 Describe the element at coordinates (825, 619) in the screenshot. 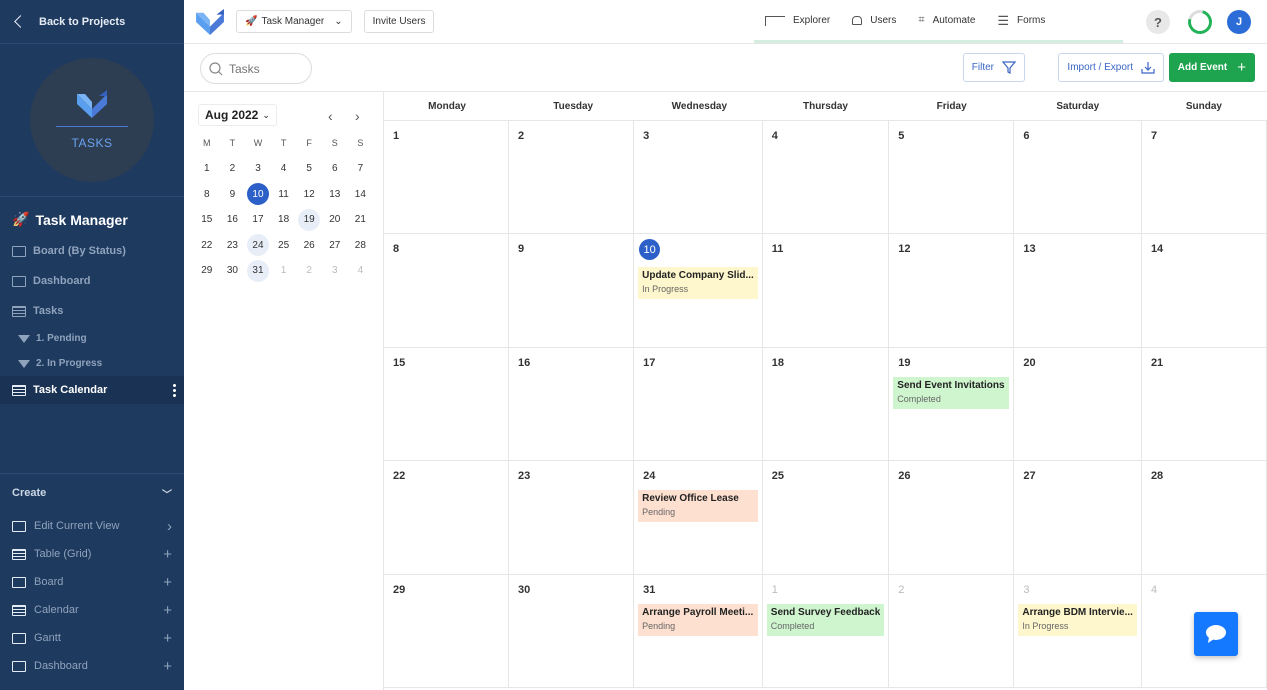

I see `event-card: Send Survey Feedback Completed` at that location.